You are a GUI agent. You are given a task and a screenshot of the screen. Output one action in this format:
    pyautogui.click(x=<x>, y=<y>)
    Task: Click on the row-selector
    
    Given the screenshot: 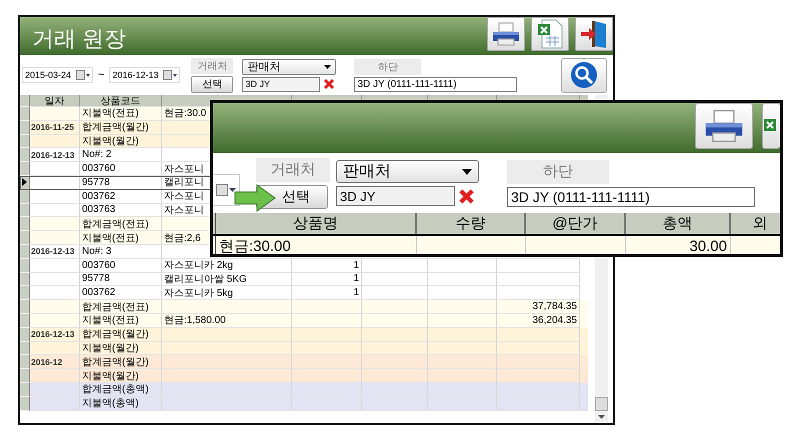 What is the action you would take?
    pyautogui.click(x=25, y=183)
    